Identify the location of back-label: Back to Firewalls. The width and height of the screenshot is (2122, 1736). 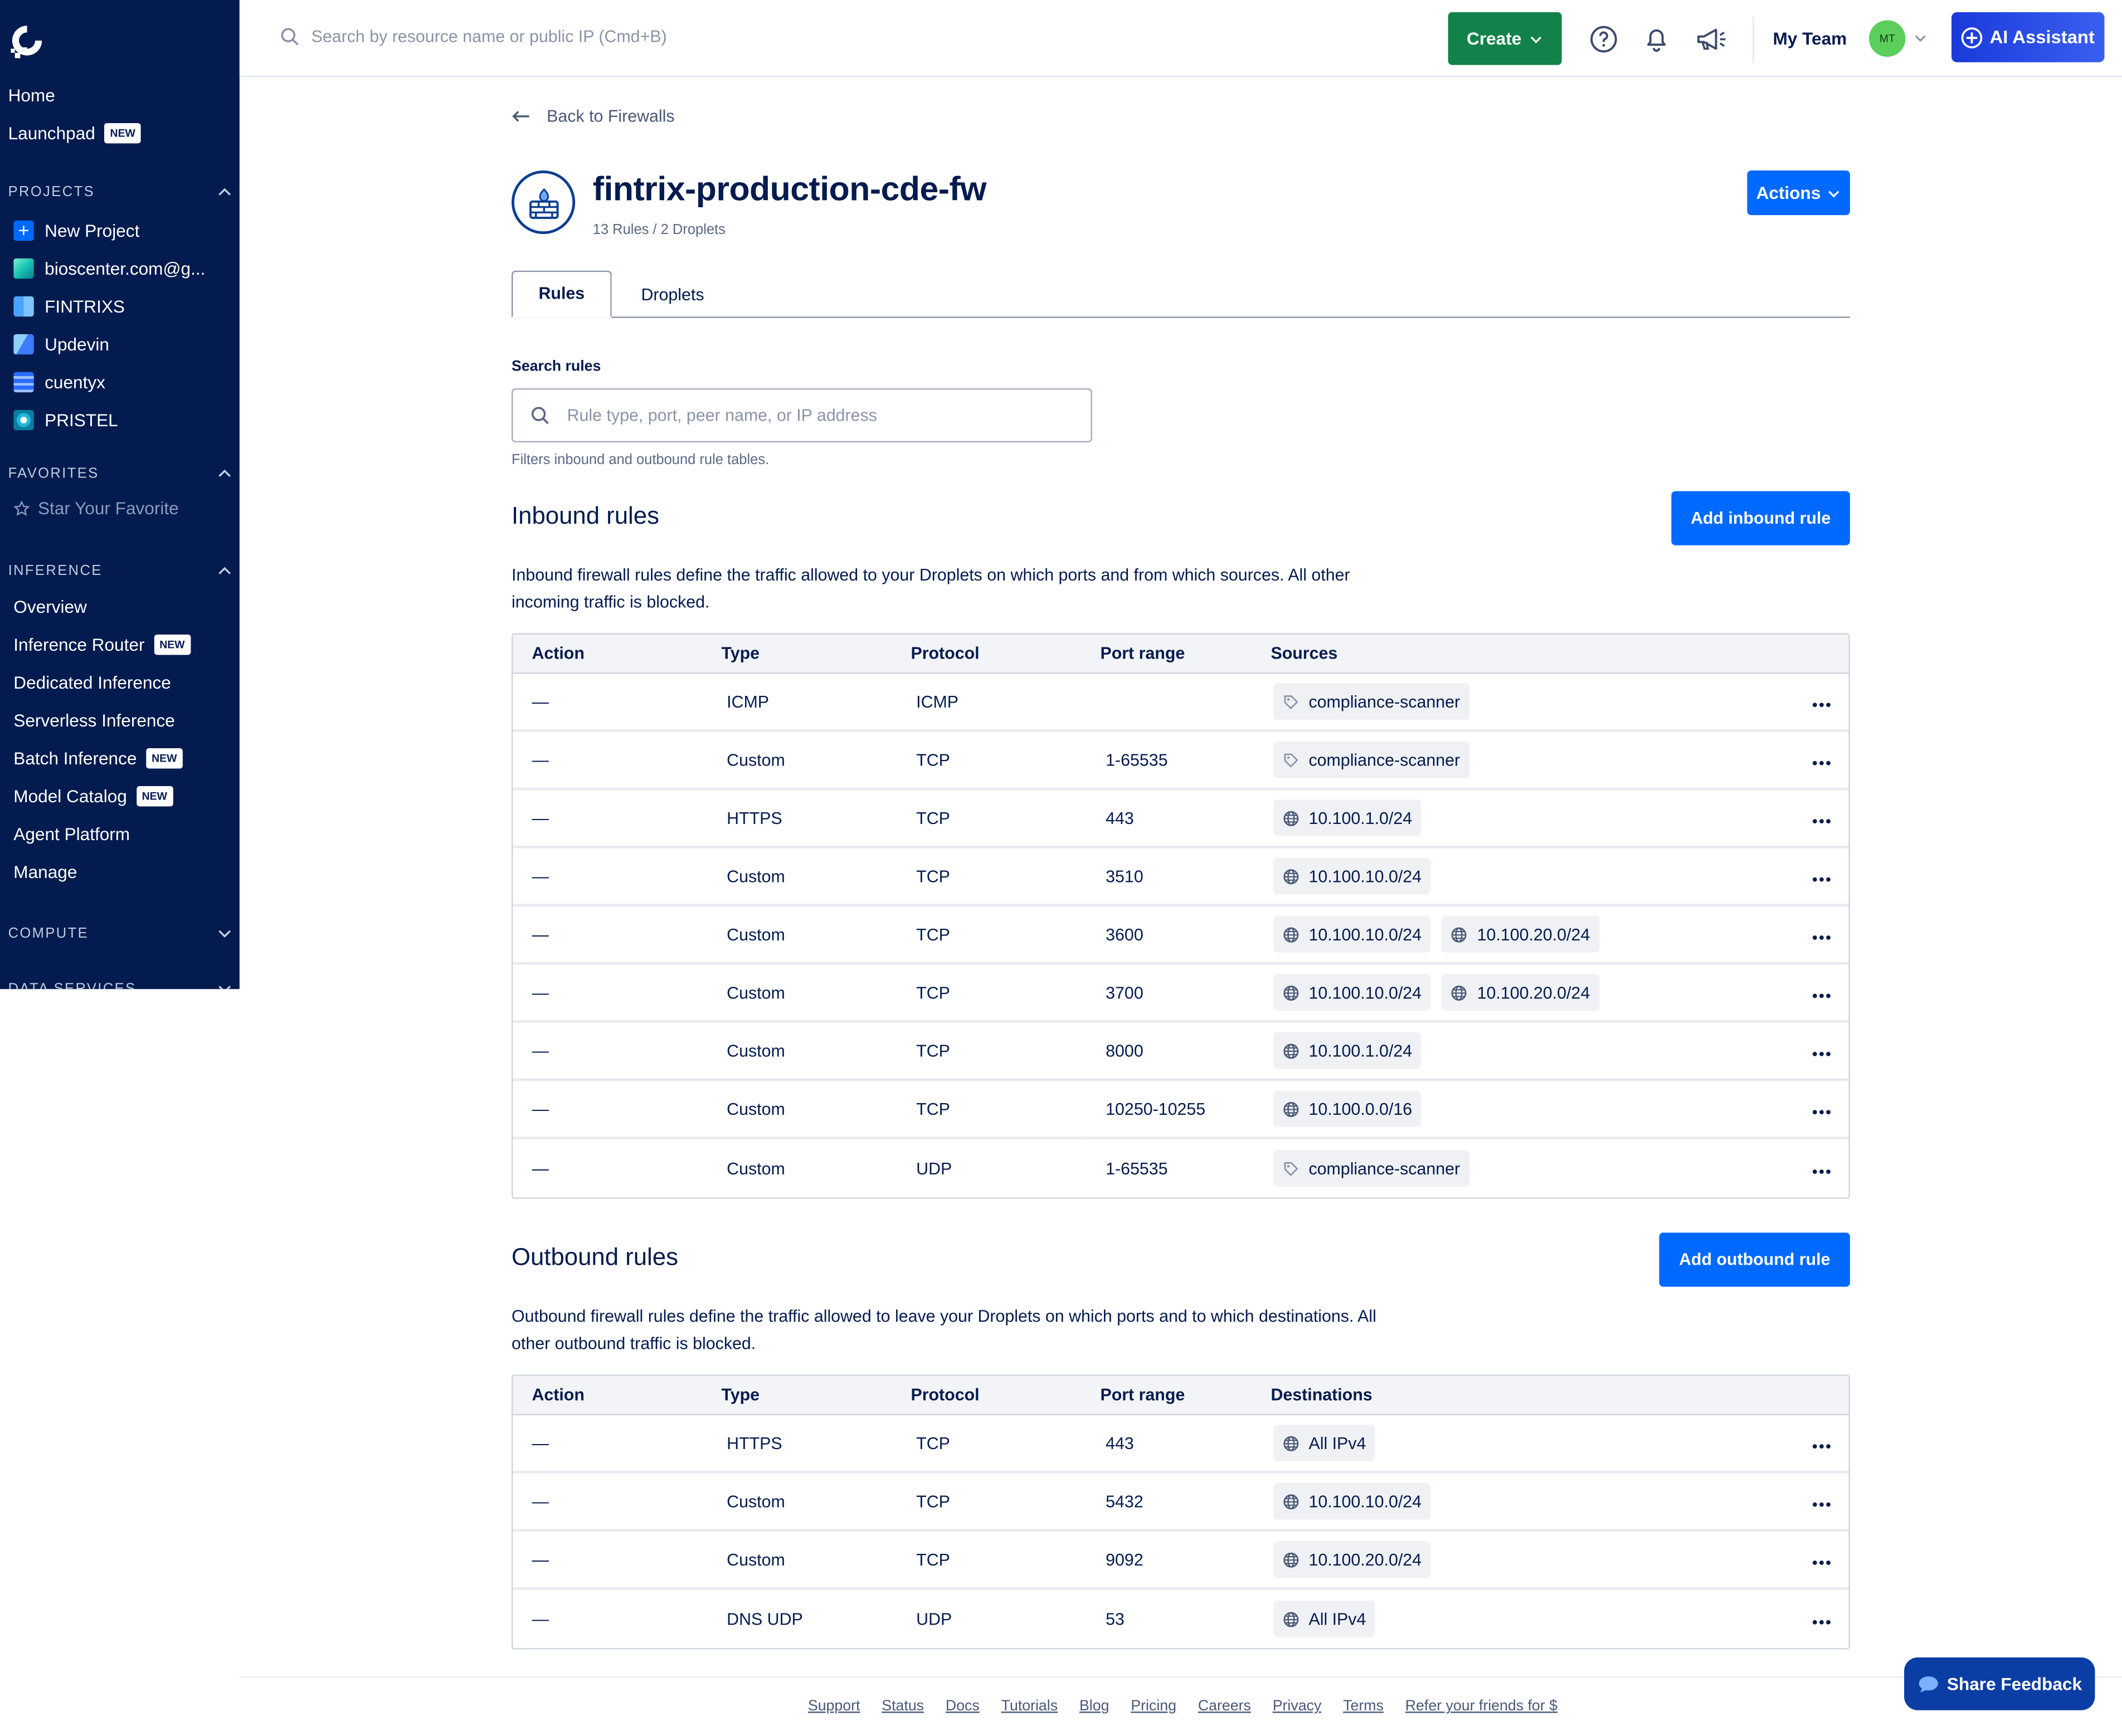
(611, 116).